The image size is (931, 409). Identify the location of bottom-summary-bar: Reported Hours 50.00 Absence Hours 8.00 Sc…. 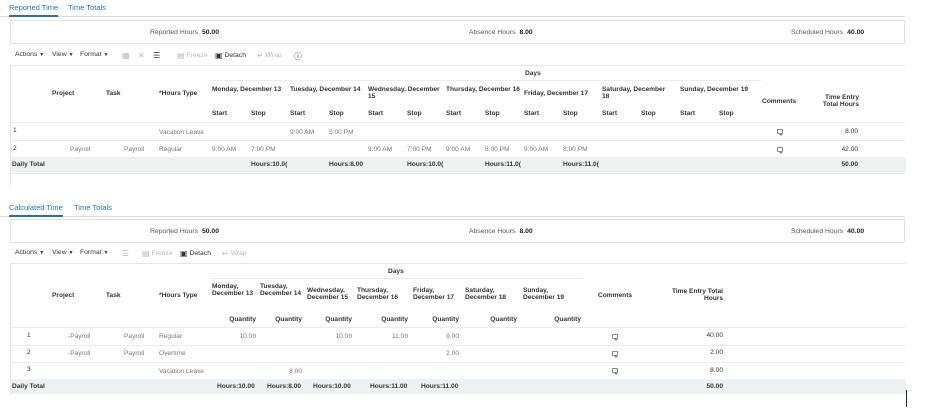
(457, 231).